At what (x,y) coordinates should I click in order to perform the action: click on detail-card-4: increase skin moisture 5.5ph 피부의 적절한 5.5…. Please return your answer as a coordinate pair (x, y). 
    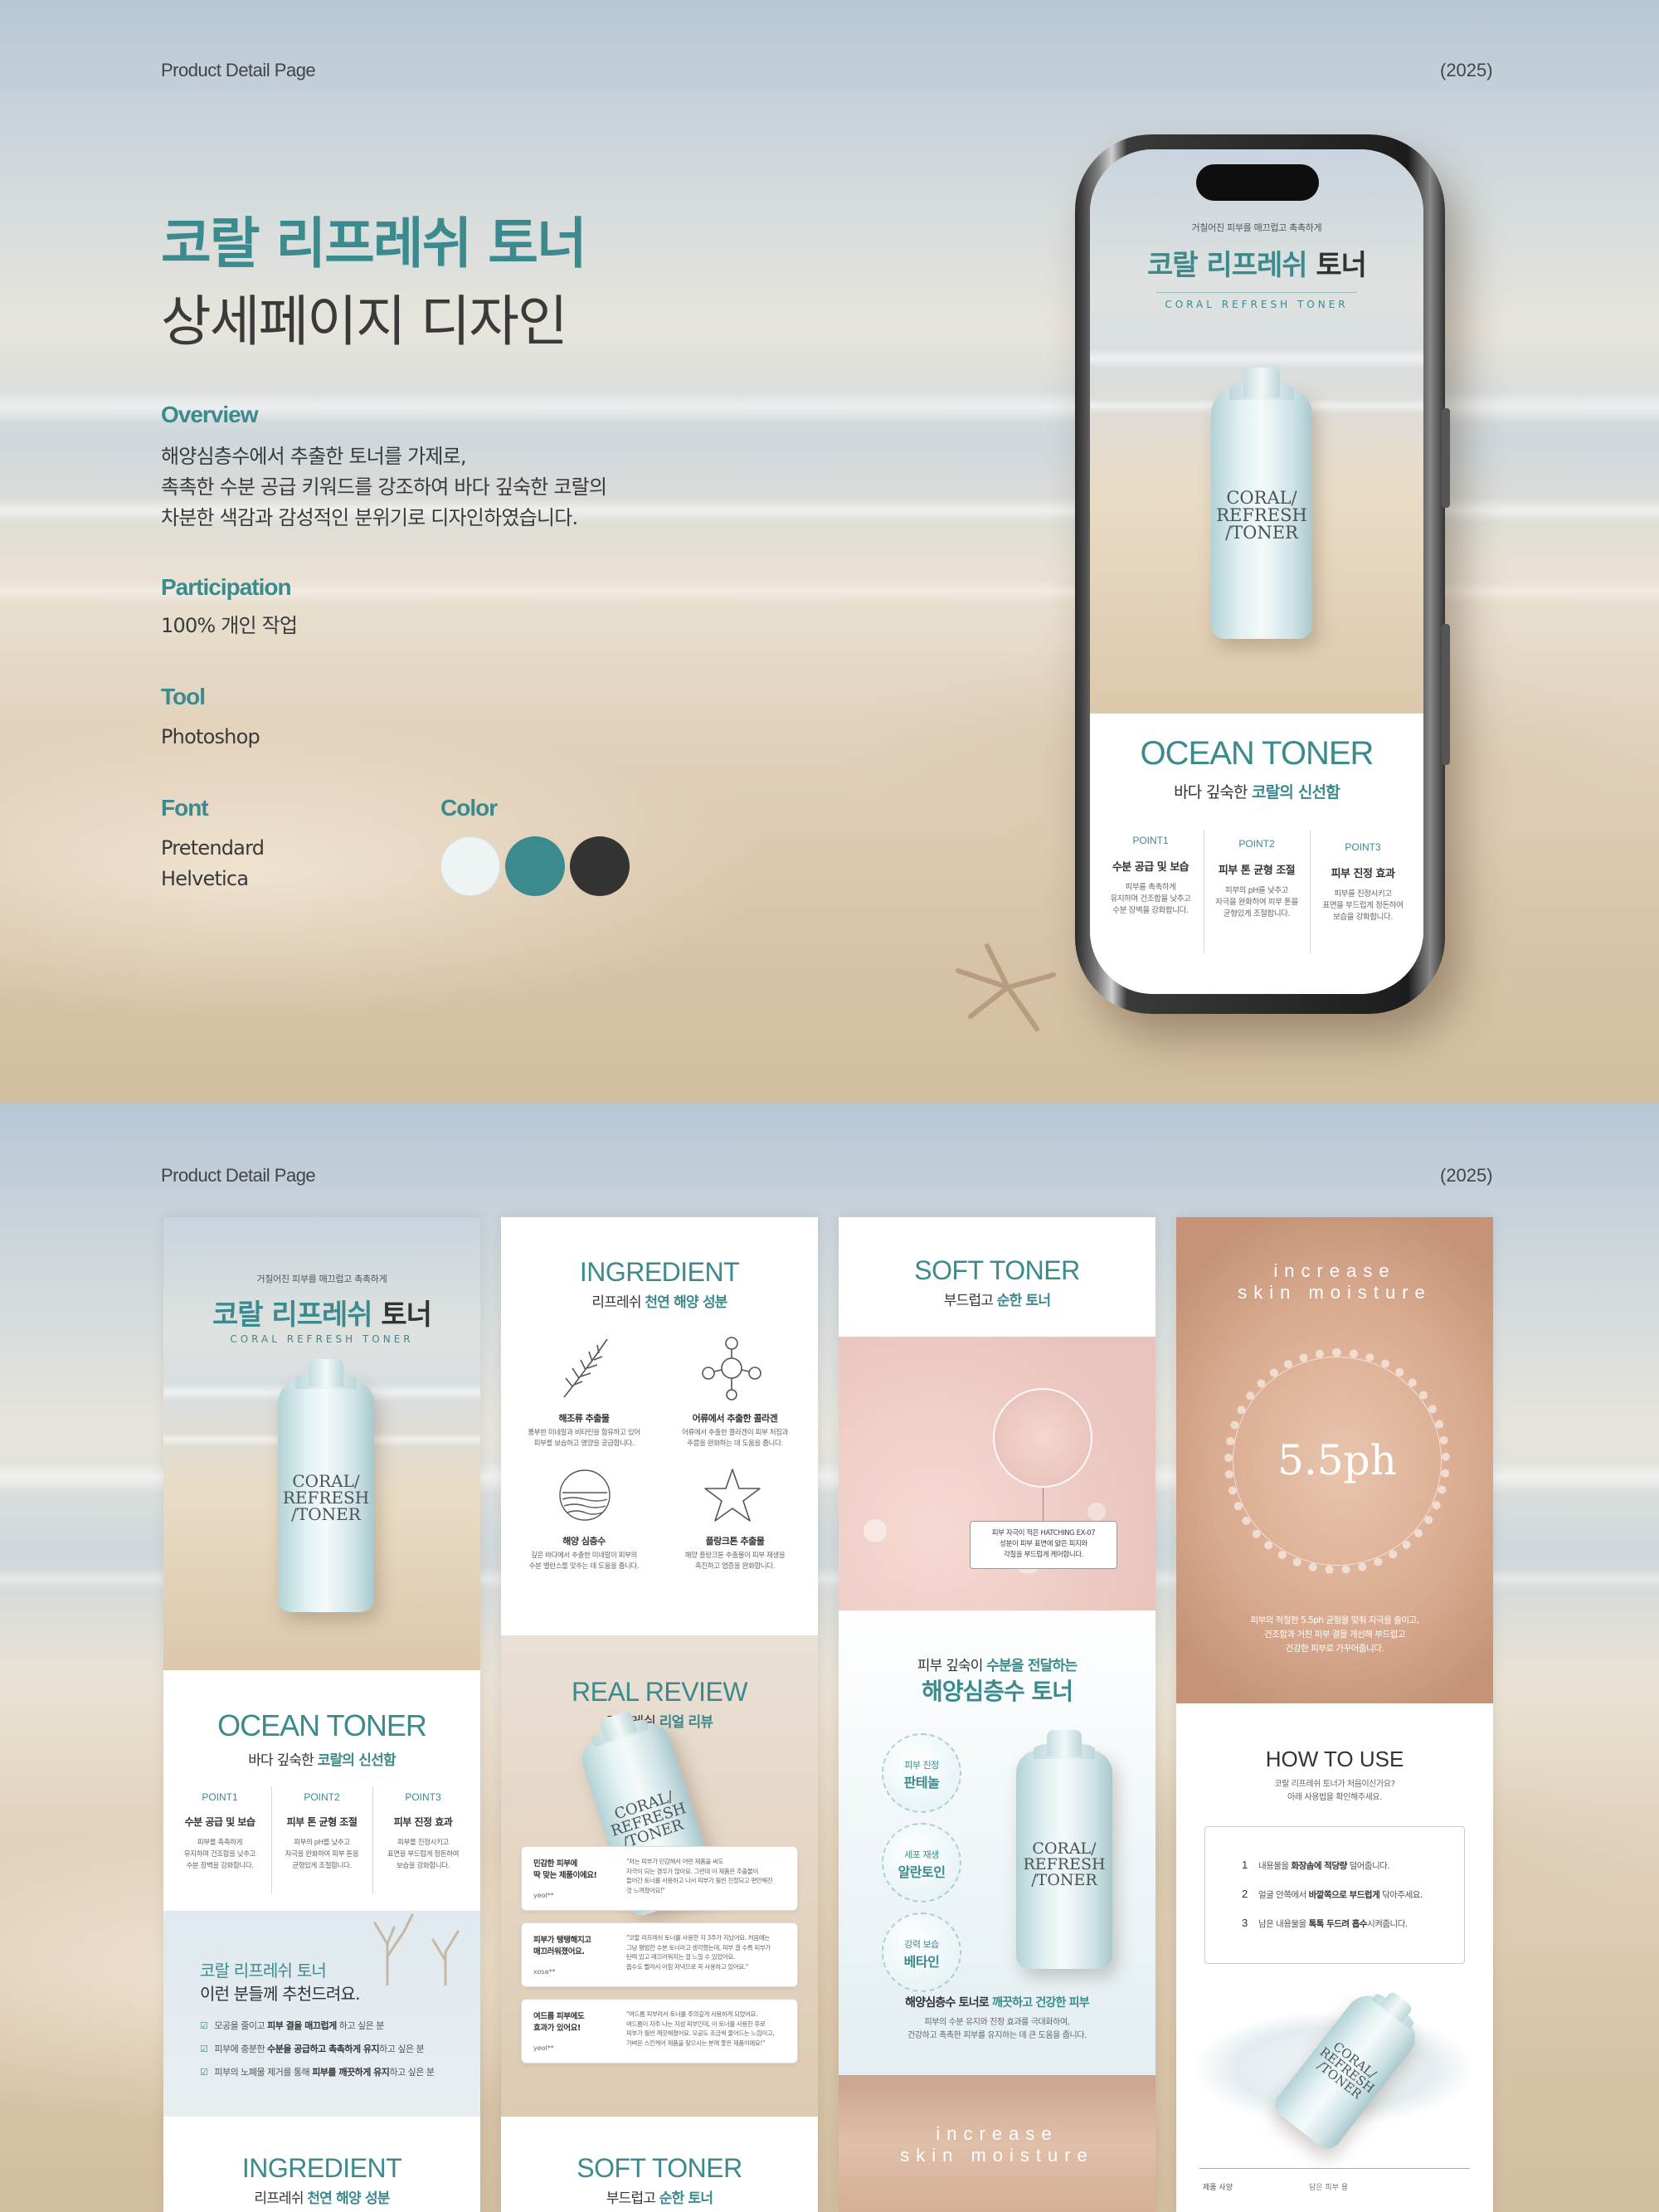
    Looking at the image, I should click on (1334, 1714).